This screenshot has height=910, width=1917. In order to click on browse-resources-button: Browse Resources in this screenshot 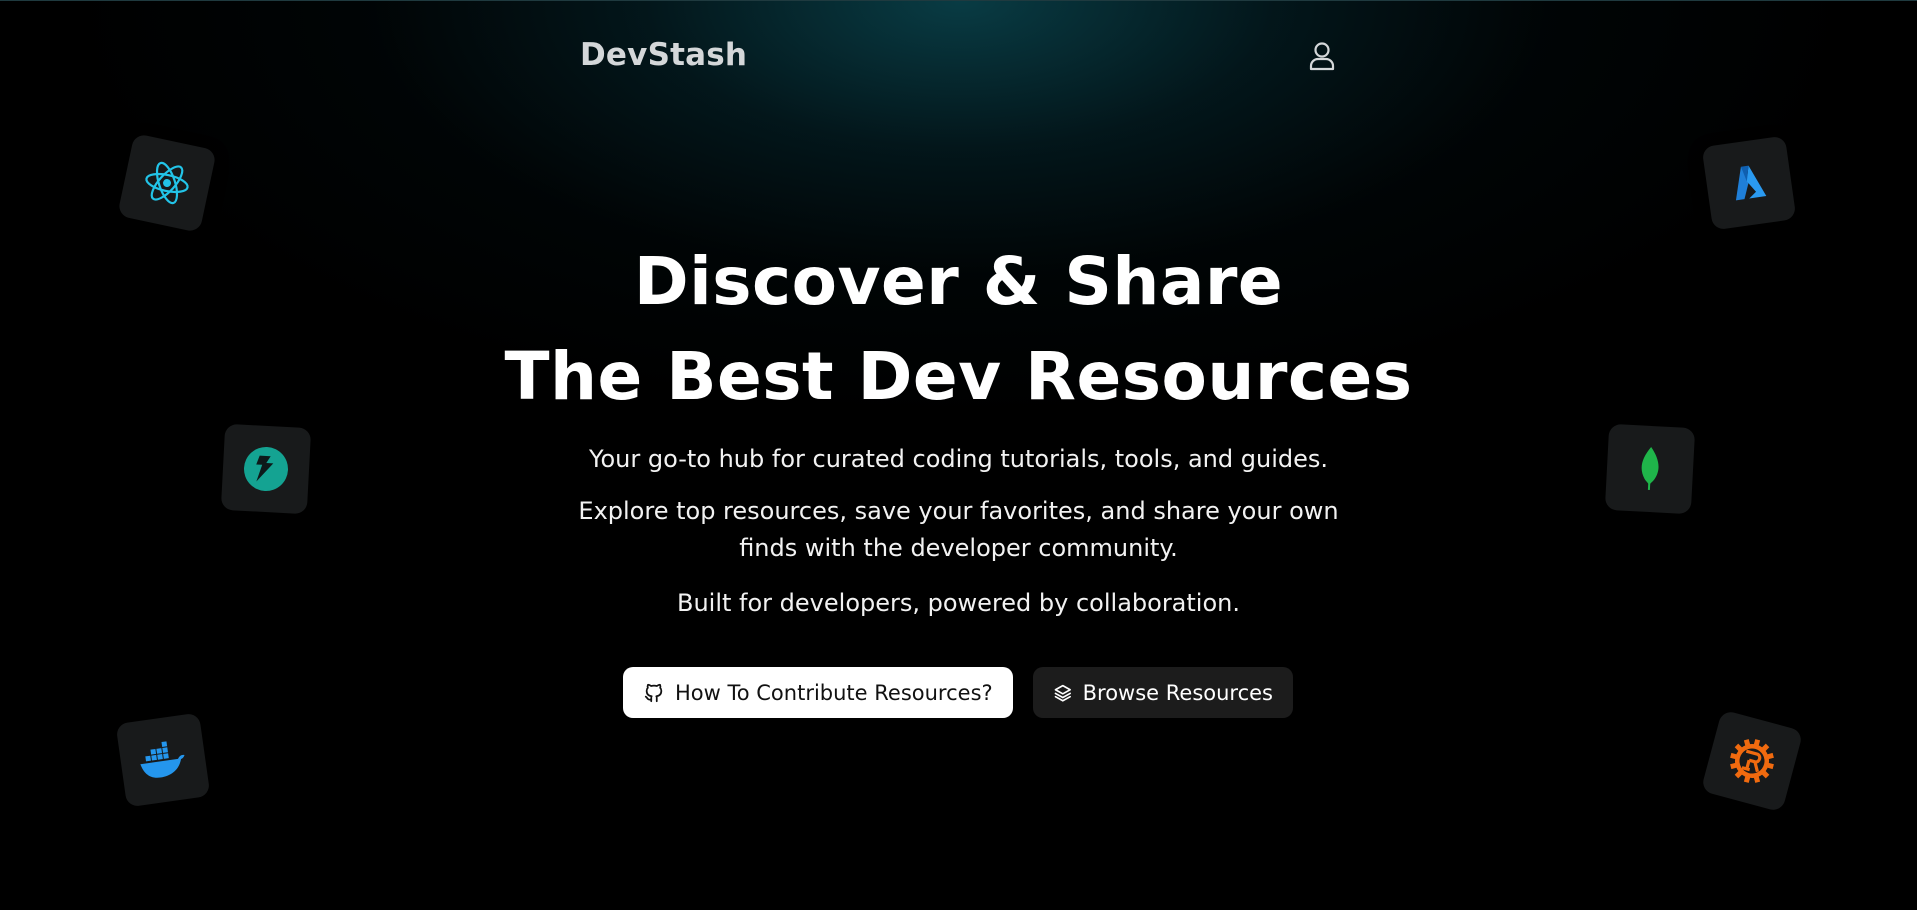, I will do `click(1163, 692)`.